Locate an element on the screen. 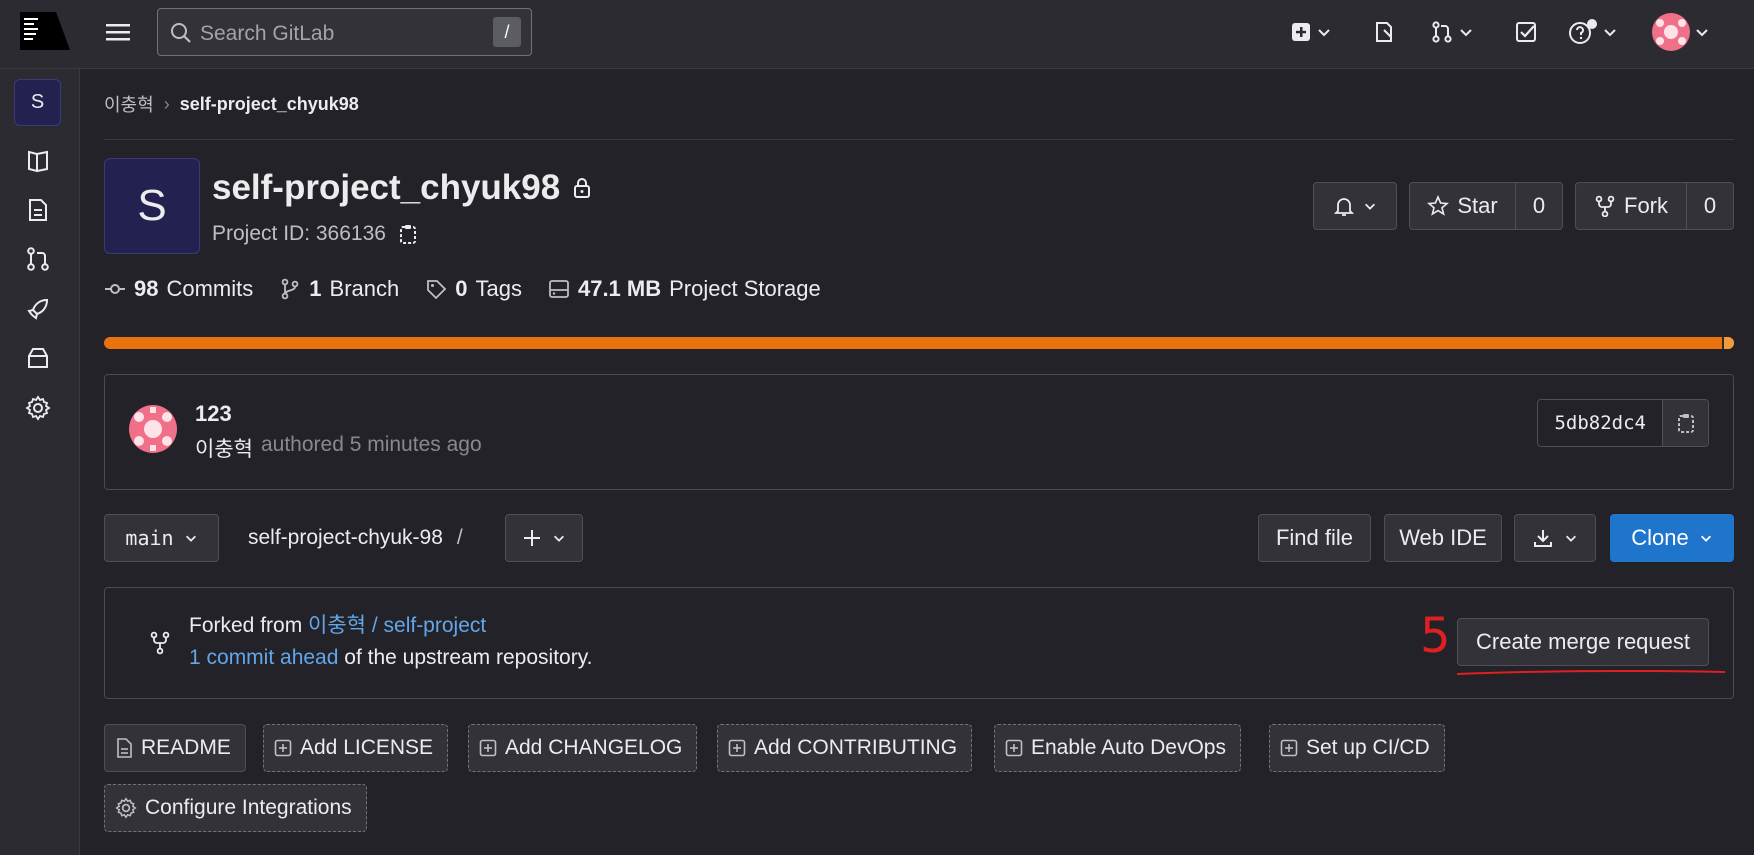 This screenshot has height=855, width=1754. commit-sha-group: 5db82dc4 is located at coordinates (1623, 423).